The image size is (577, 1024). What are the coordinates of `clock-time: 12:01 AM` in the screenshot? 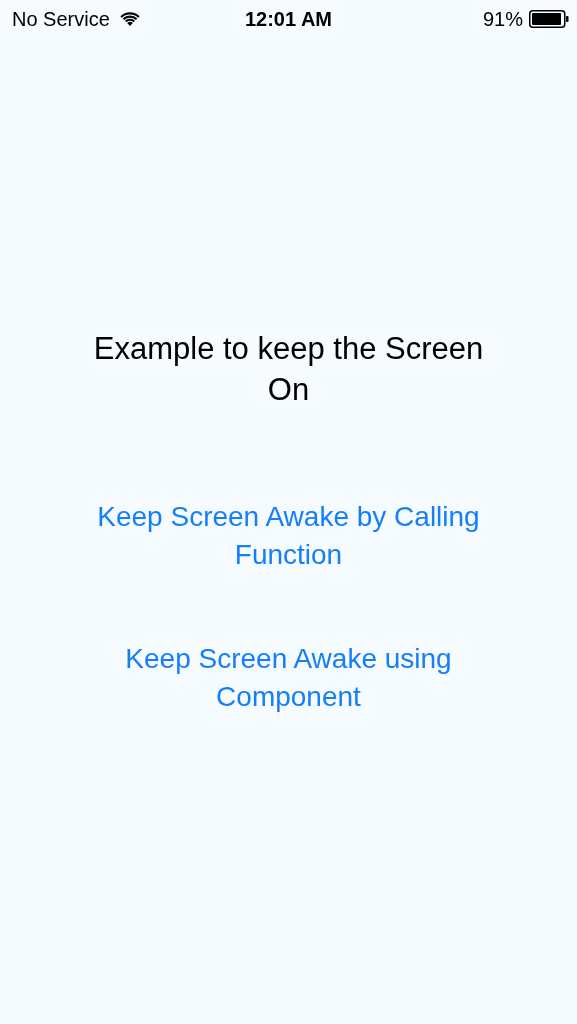 It's located at (288, 19).